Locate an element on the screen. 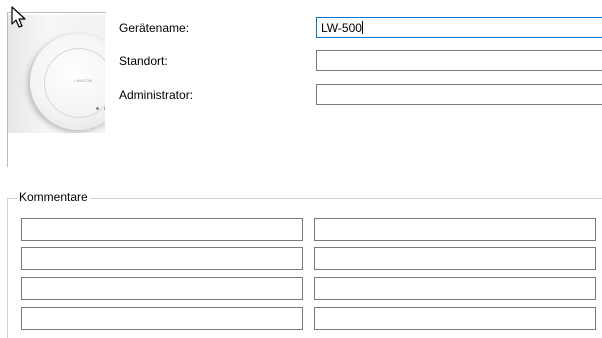 The image size is (602, 338). comments-legend: Kommentare is located at coordinates (53, 197).